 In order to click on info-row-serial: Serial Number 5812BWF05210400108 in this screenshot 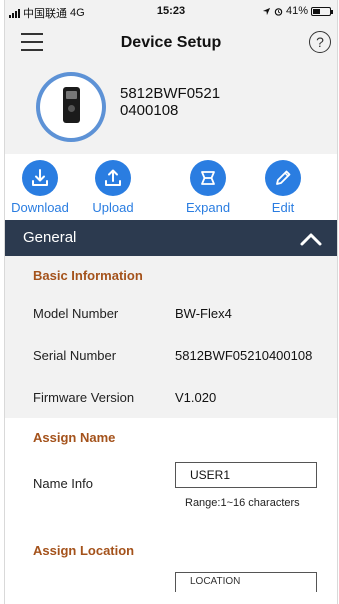, I will do `click(171, 355)`.